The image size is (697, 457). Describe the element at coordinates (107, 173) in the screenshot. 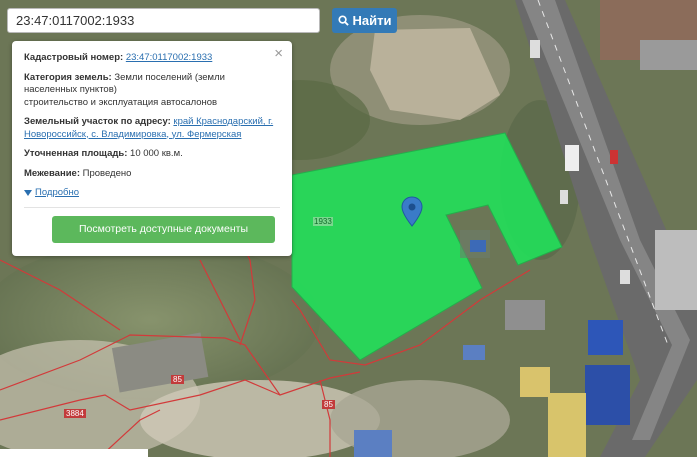

I see `survey-value: Проведено` at that location.